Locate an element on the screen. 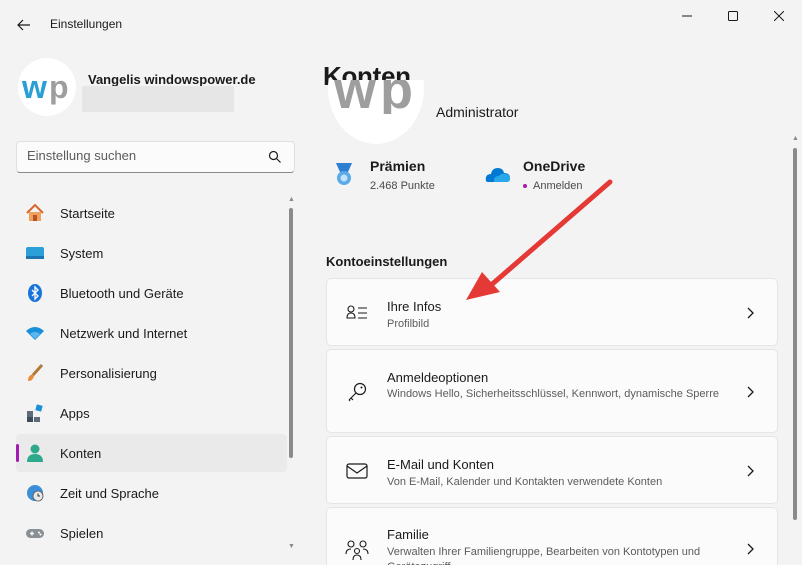  search-icon is located at coordinates (275, 157).